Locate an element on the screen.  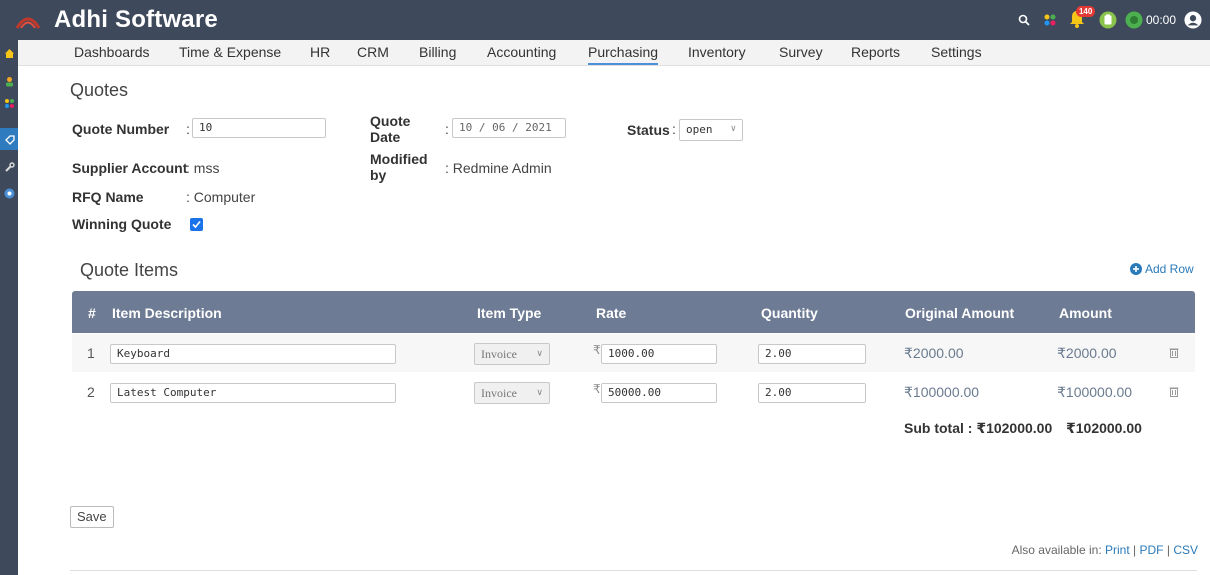
also-available-label: Also available in: is located at coordinates (1056, 550).